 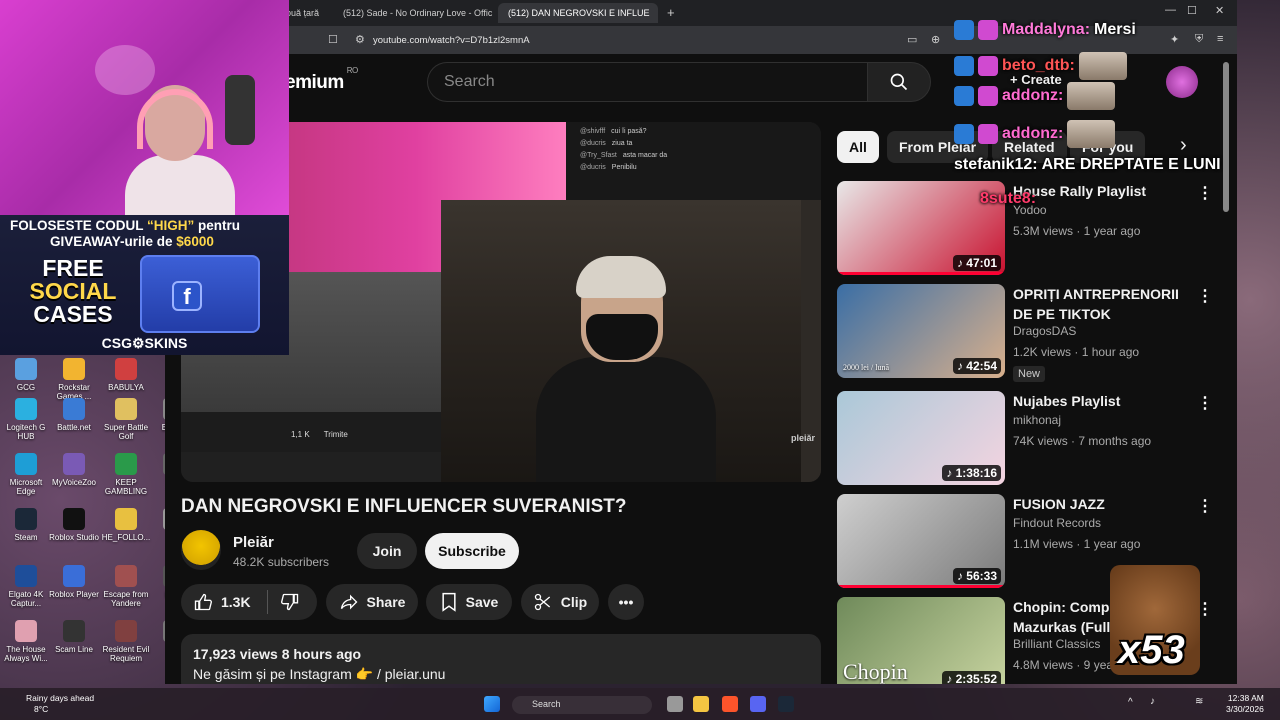 I want to click on channel-avatar, so click(x=201, y=550).